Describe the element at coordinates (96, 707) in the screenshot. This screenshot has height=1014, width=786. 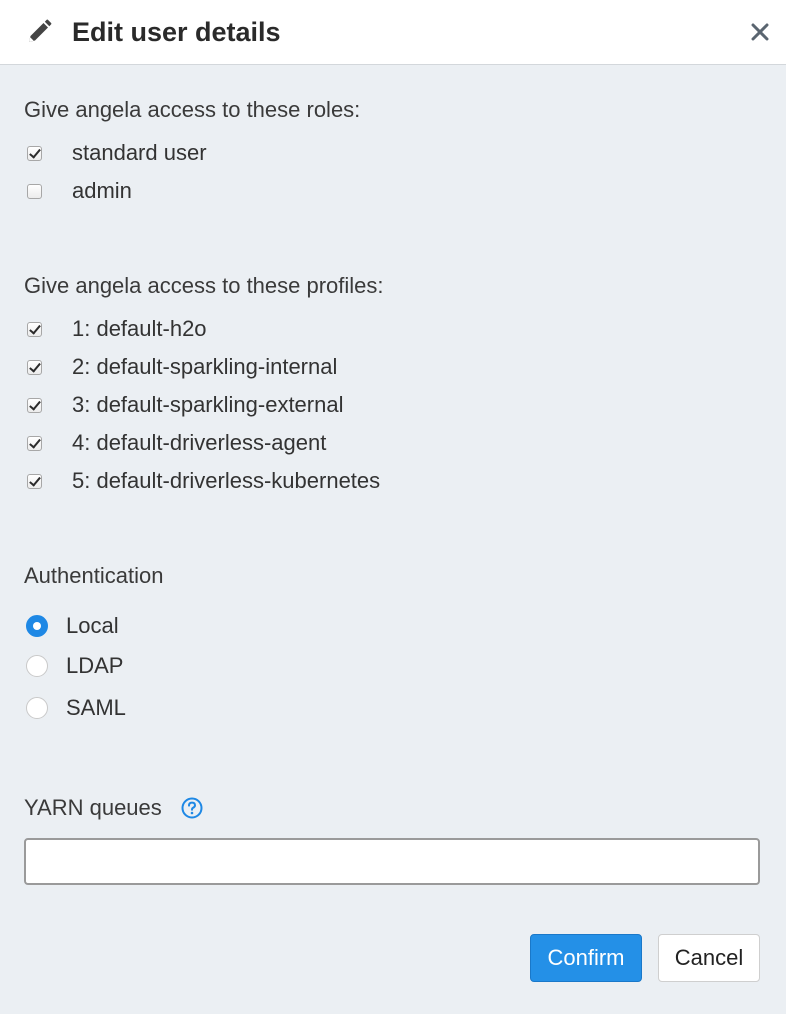
I see `auth-saml-label: SAML` at that location.